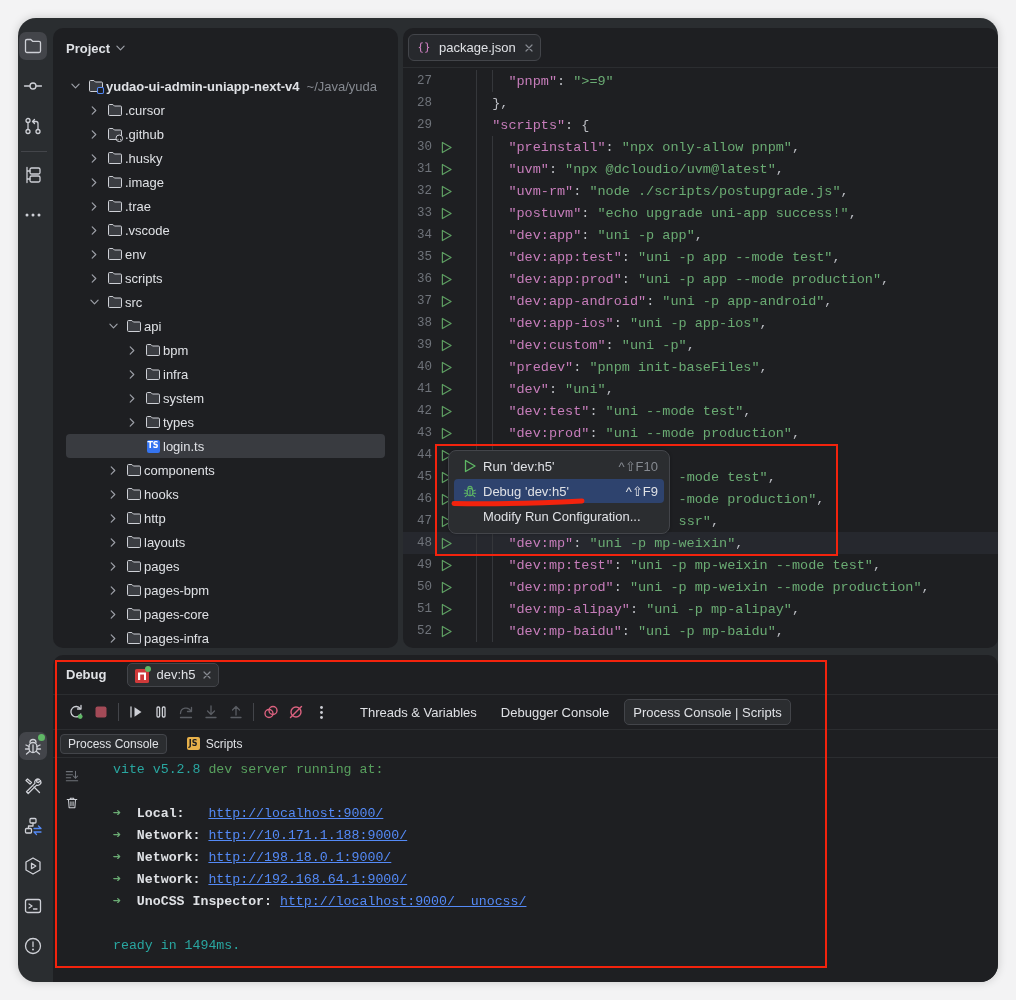 The height and width of the screenshot is (1000, 1016). I want to click on tab: Process Console | Scripts, so click(707, 712).